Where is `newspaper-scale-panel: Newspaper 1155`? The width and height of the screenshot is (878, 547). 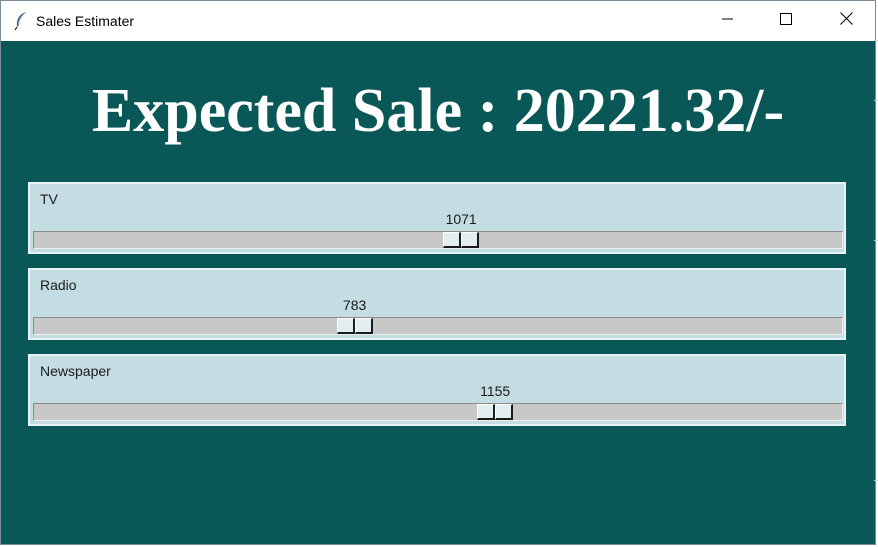
newspaper-scale-panel: Newspaper 1155 is located at coordinates (437, 390).